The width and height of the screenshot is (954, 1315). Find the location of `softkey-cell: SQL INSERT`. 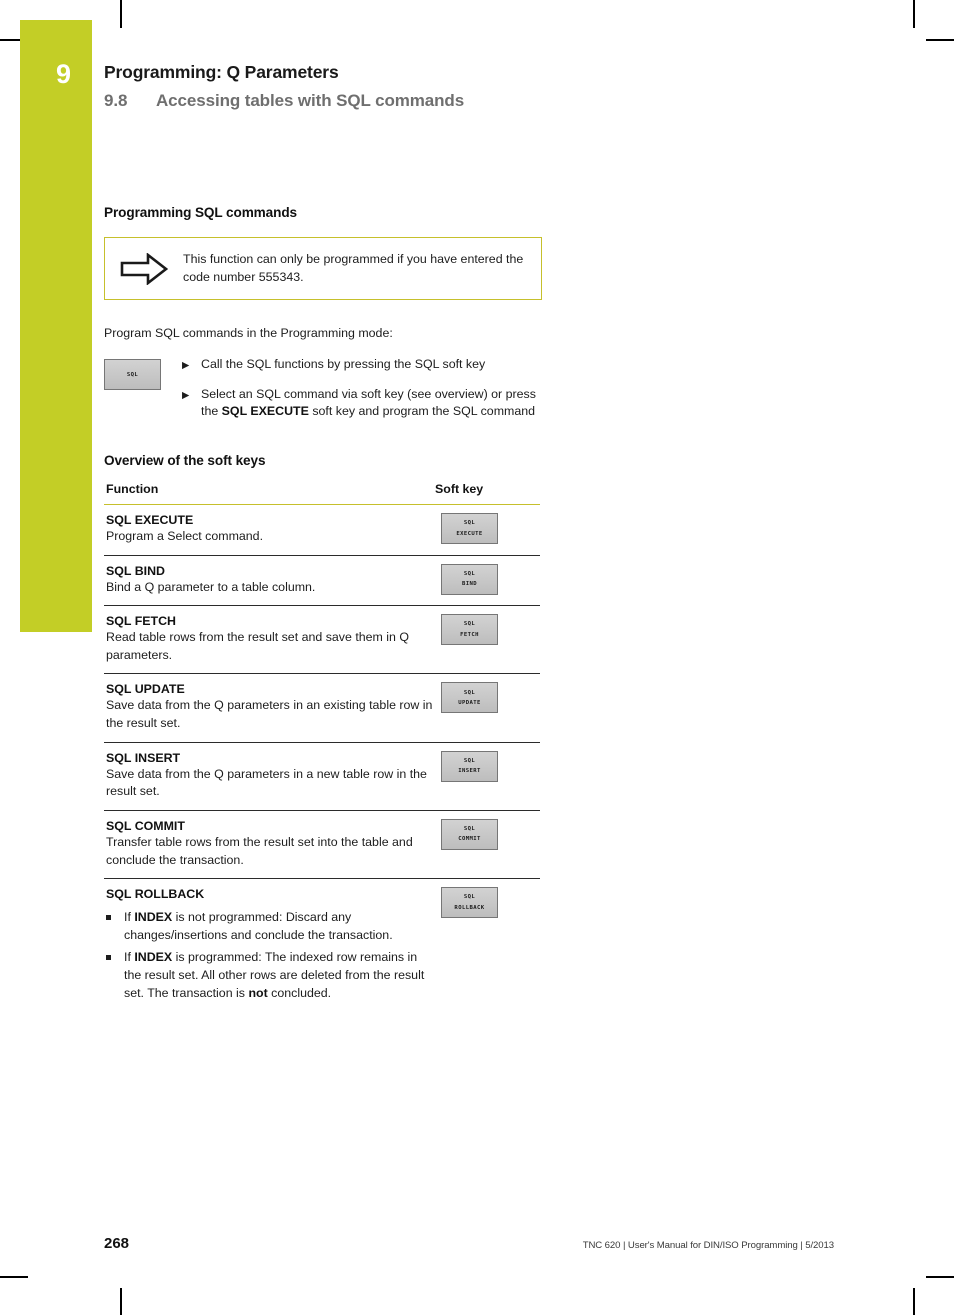

softkey-cell: SQL INSERT is located at coordinates (487, 776).